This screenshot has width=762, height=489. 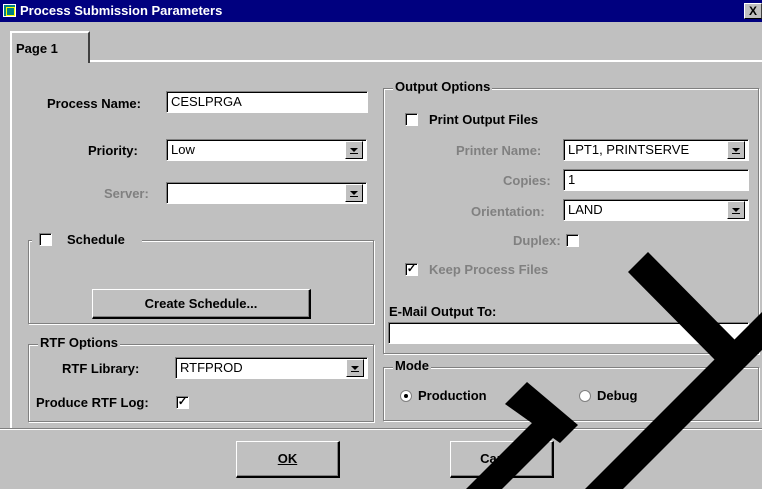 What do you see at coordinates (266, 193) in the screenshot?
I see `server-select` at bounding box center [266, 193].